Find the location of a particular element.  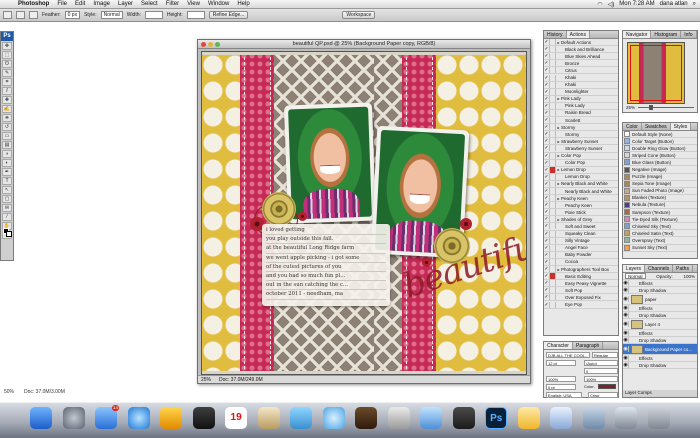

style-item: Blanket (Texture) is located at coordinates (660, 198).